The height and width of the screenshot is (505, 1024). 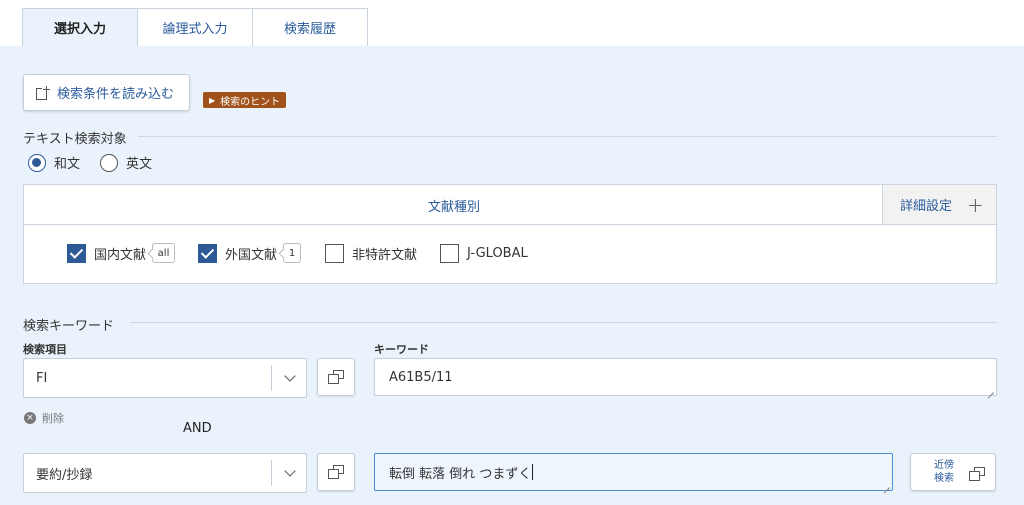 I want to click on keyword-input-2-value: 転倒 転落 倒れ つまずく, so click(x=460, y=474).